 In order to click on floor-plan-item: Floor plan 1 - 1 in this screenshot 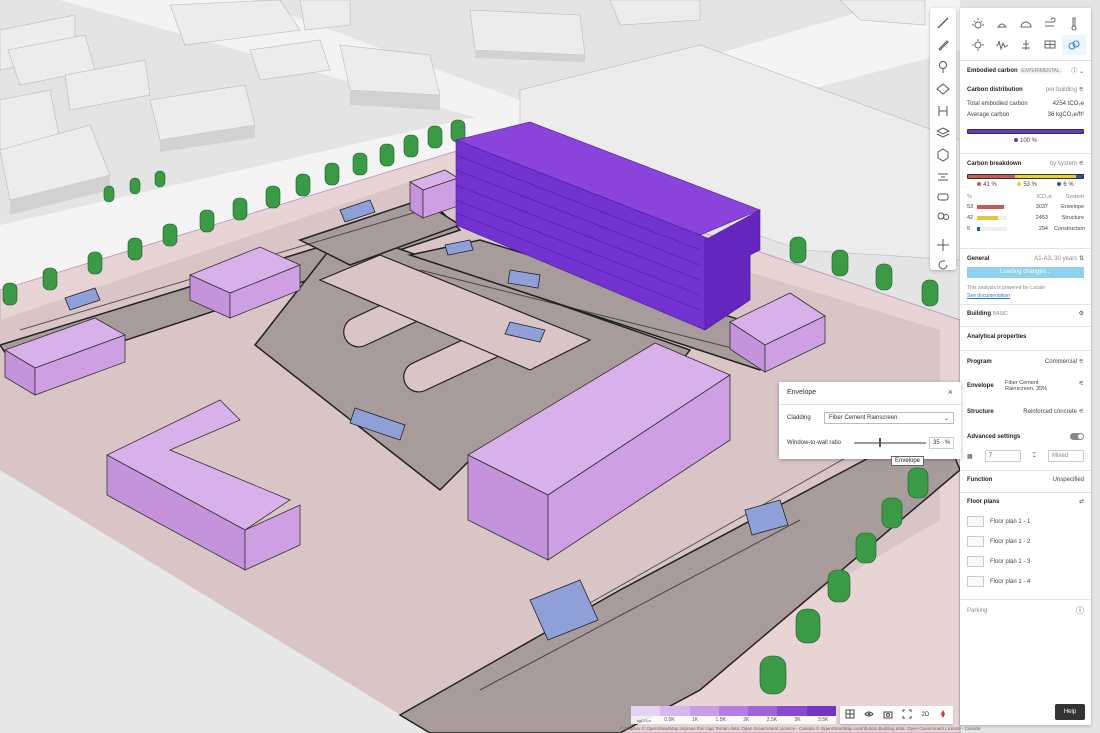, I will do `click(1025, 521)`.